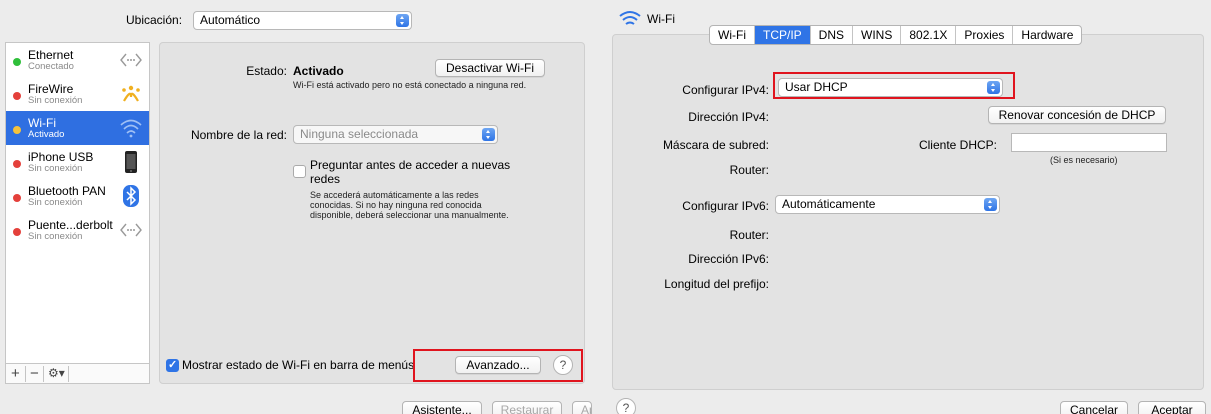  What do you see at coordinates (887, 204) in the screenshot?
I see `configure-ipv6-popup: Automáticamente` at bounding box center [887, 204].